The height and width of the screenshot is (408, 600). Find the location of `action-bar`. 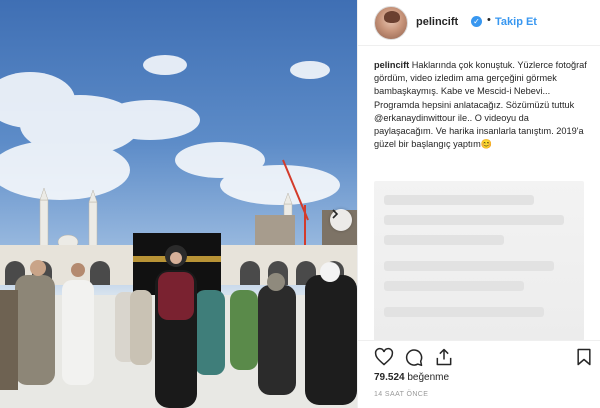

action-bar is located at coordinates (479, 355).